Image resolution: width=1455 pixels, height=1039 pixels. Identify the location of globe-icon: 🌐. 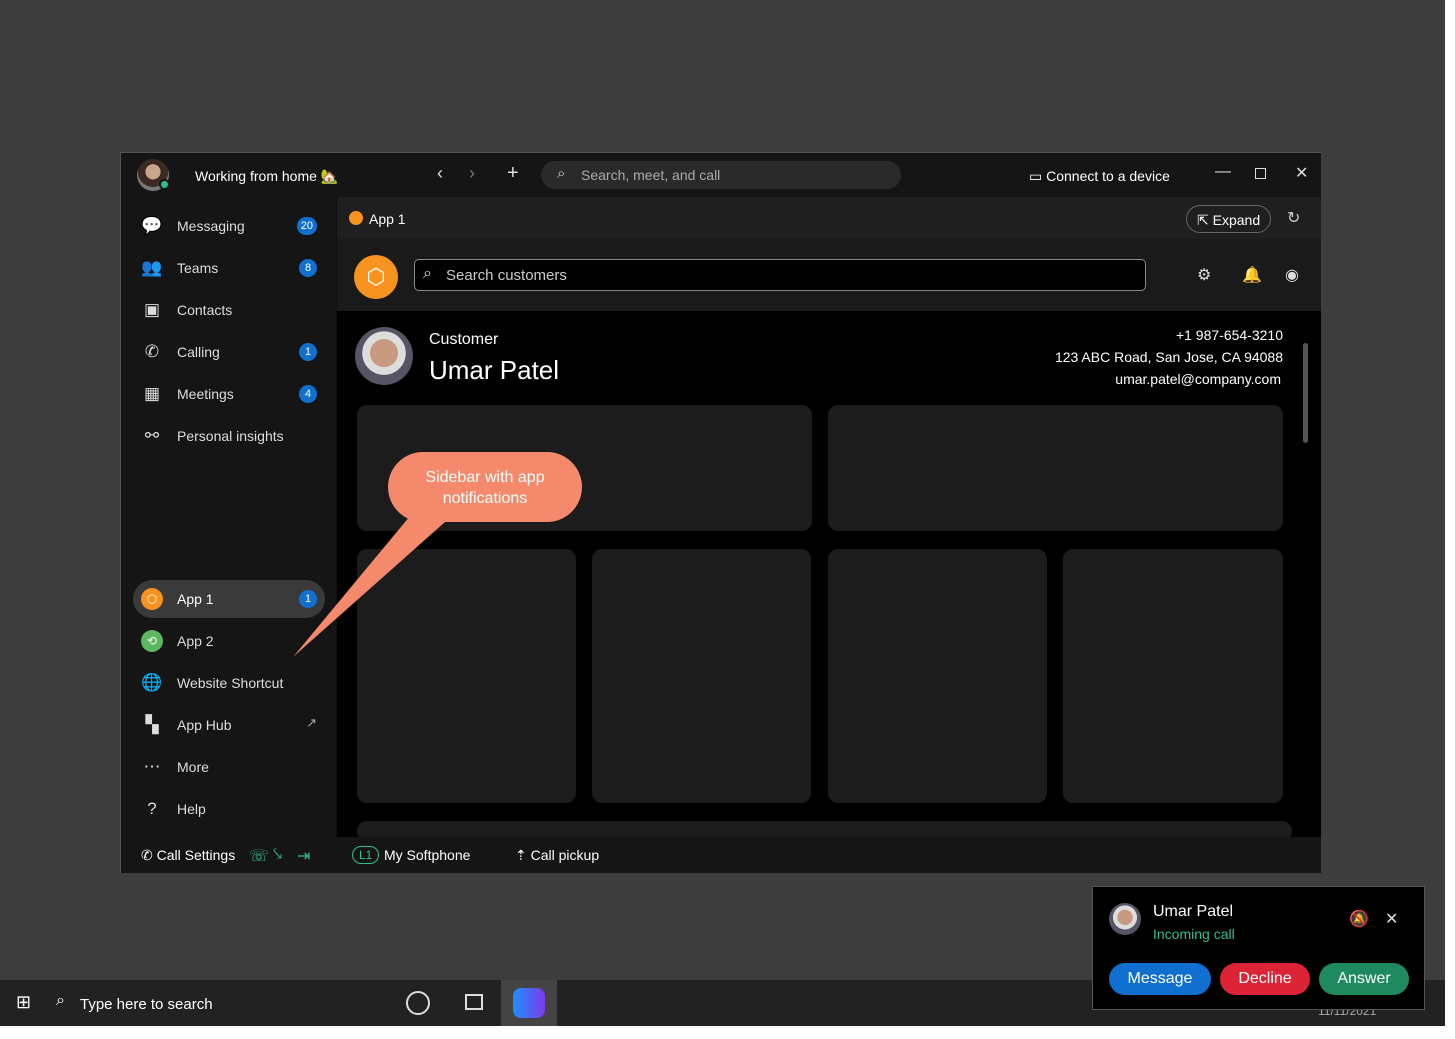
(152, 682).